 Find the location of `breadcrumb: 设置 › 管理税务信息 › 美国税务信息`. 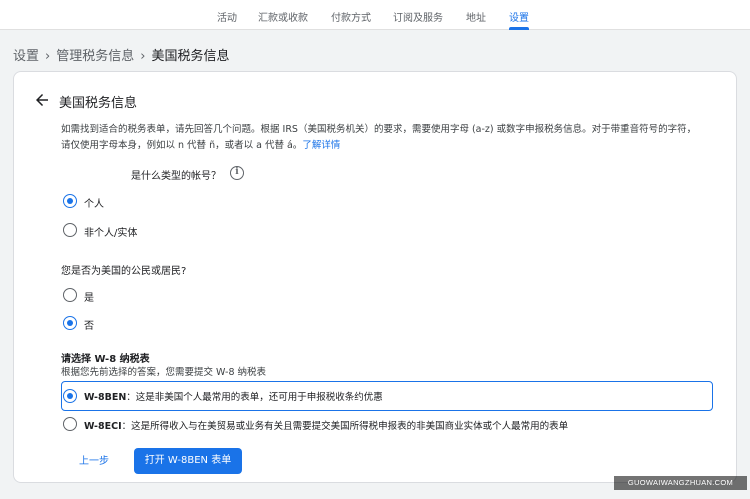

breadcrumb: 设置 › 管理税务信息 › 美国税务信息 is located at coordinates (121, 54).